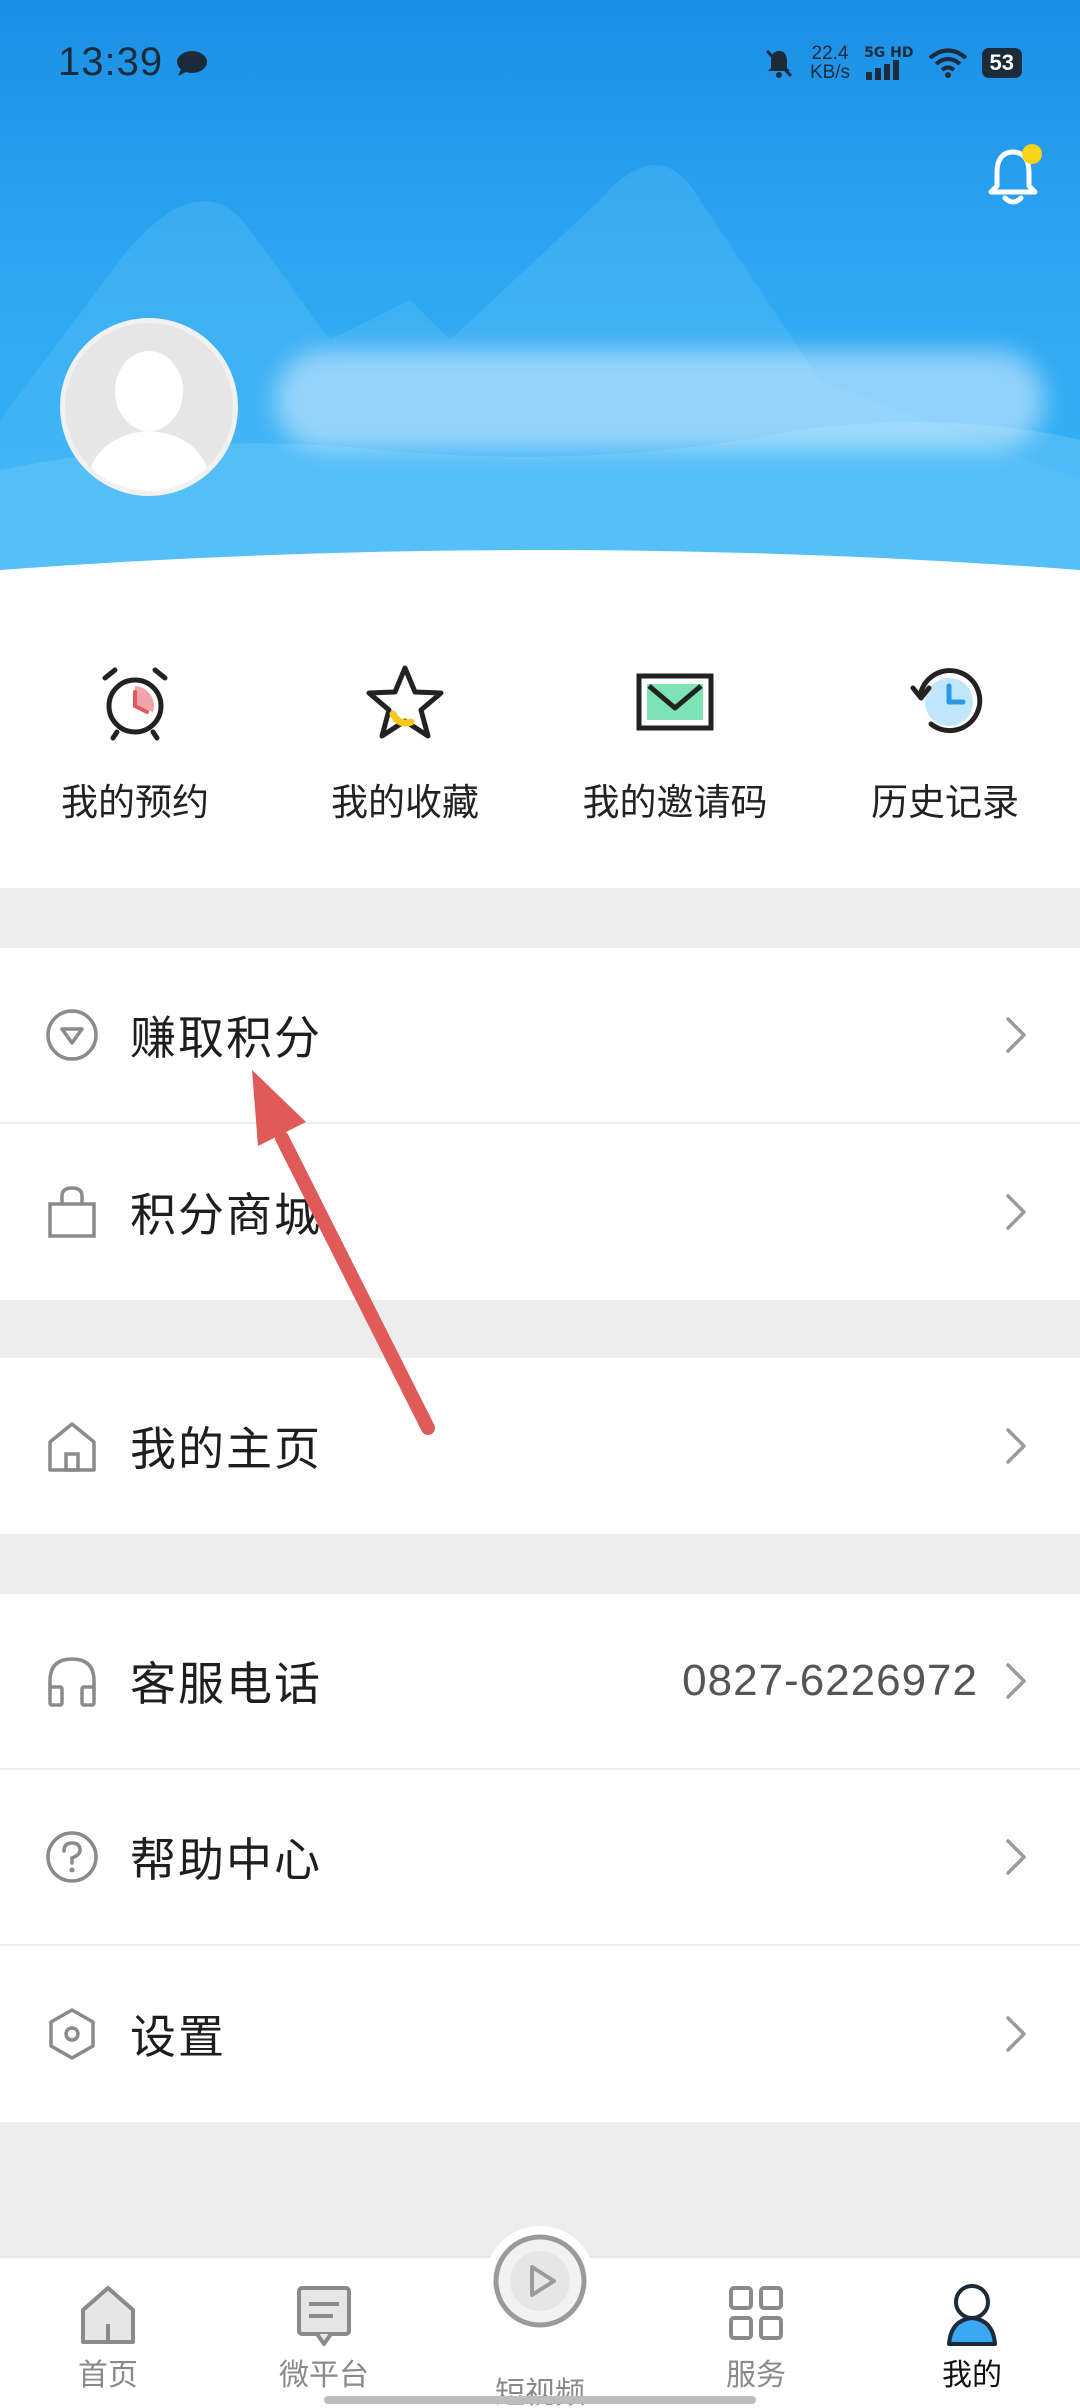 The image size is (1080, 2408). What do you see at coordinates (883, 69) in the screenshot?
I see `cell-signal-icon` at bounding box center [883, 69].